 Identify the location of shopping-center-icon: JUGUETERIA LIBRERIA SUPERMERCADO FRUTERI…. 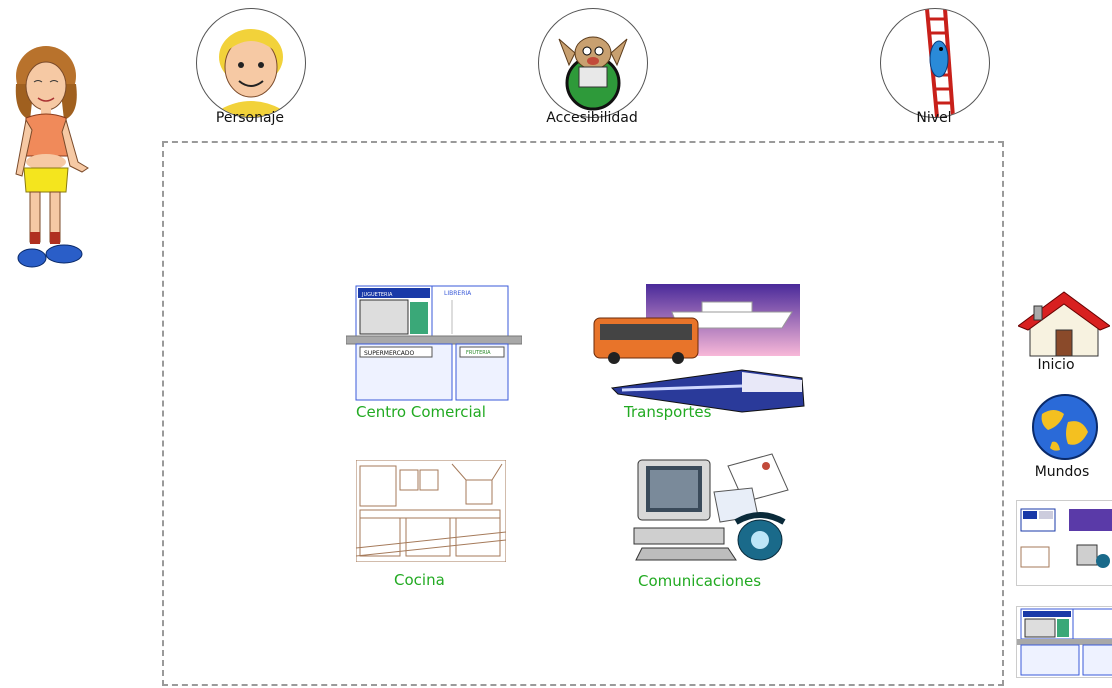
(434, 343).